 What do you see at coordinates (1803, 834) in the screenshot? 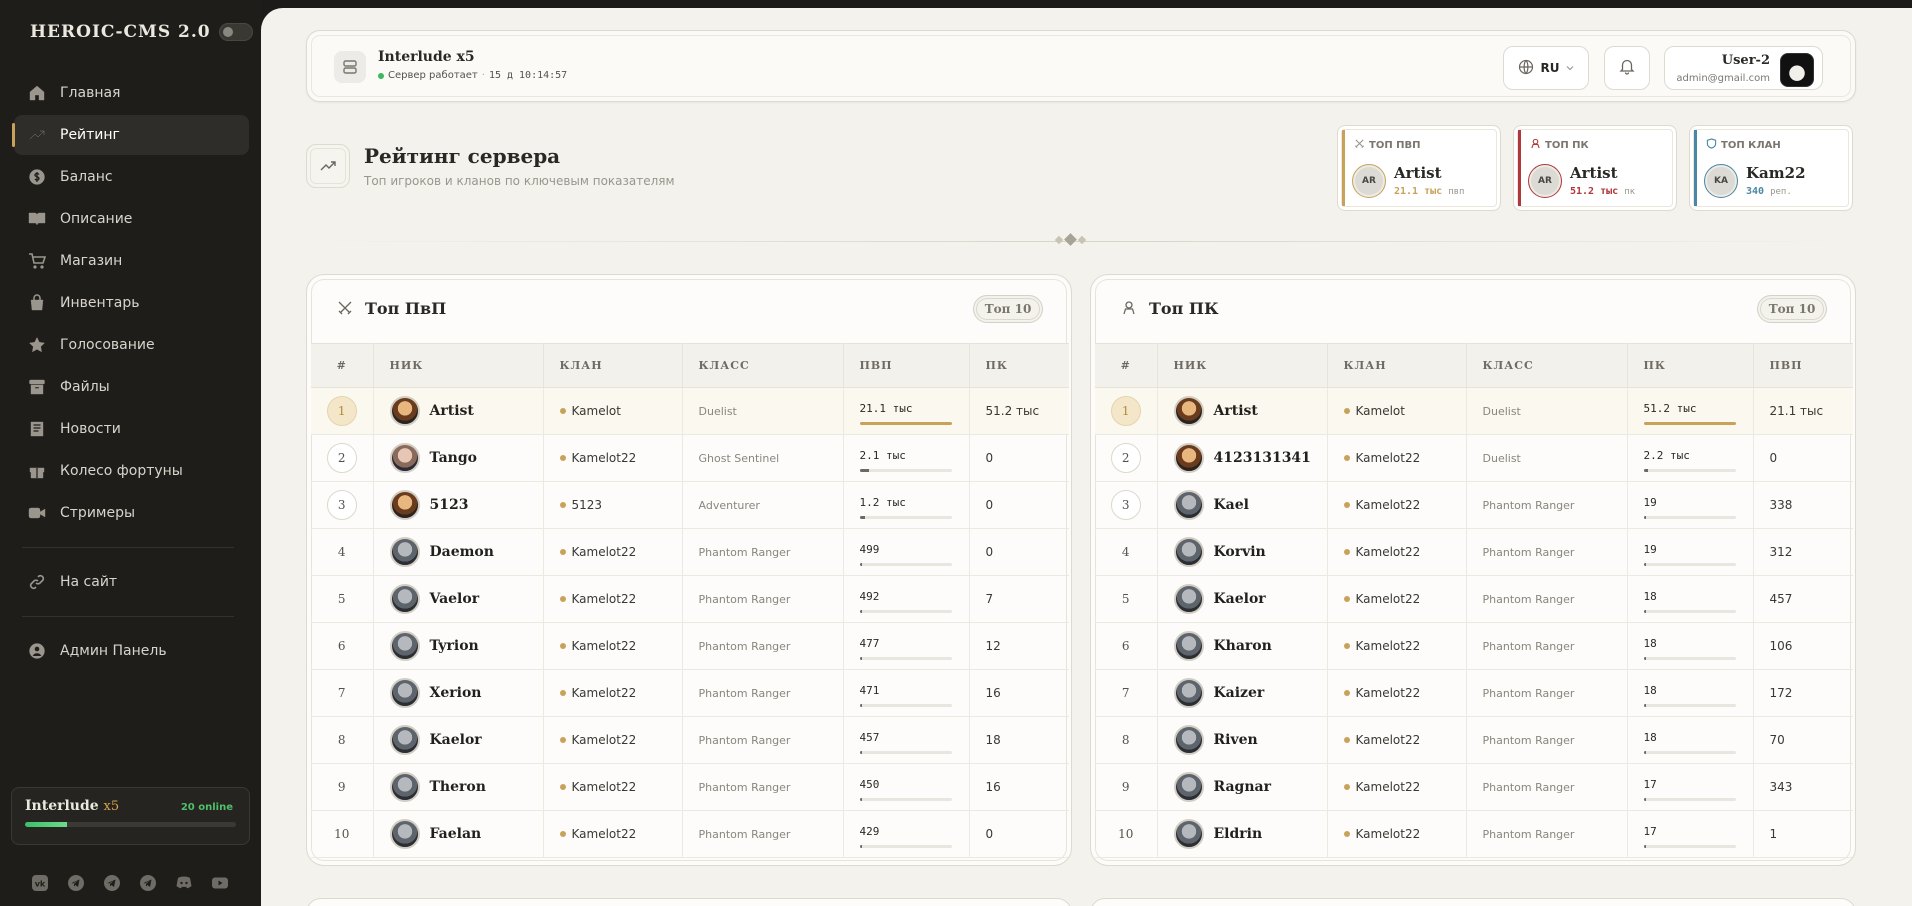
I see `secondary-stat: 1` at bounding box center [1803, 834].